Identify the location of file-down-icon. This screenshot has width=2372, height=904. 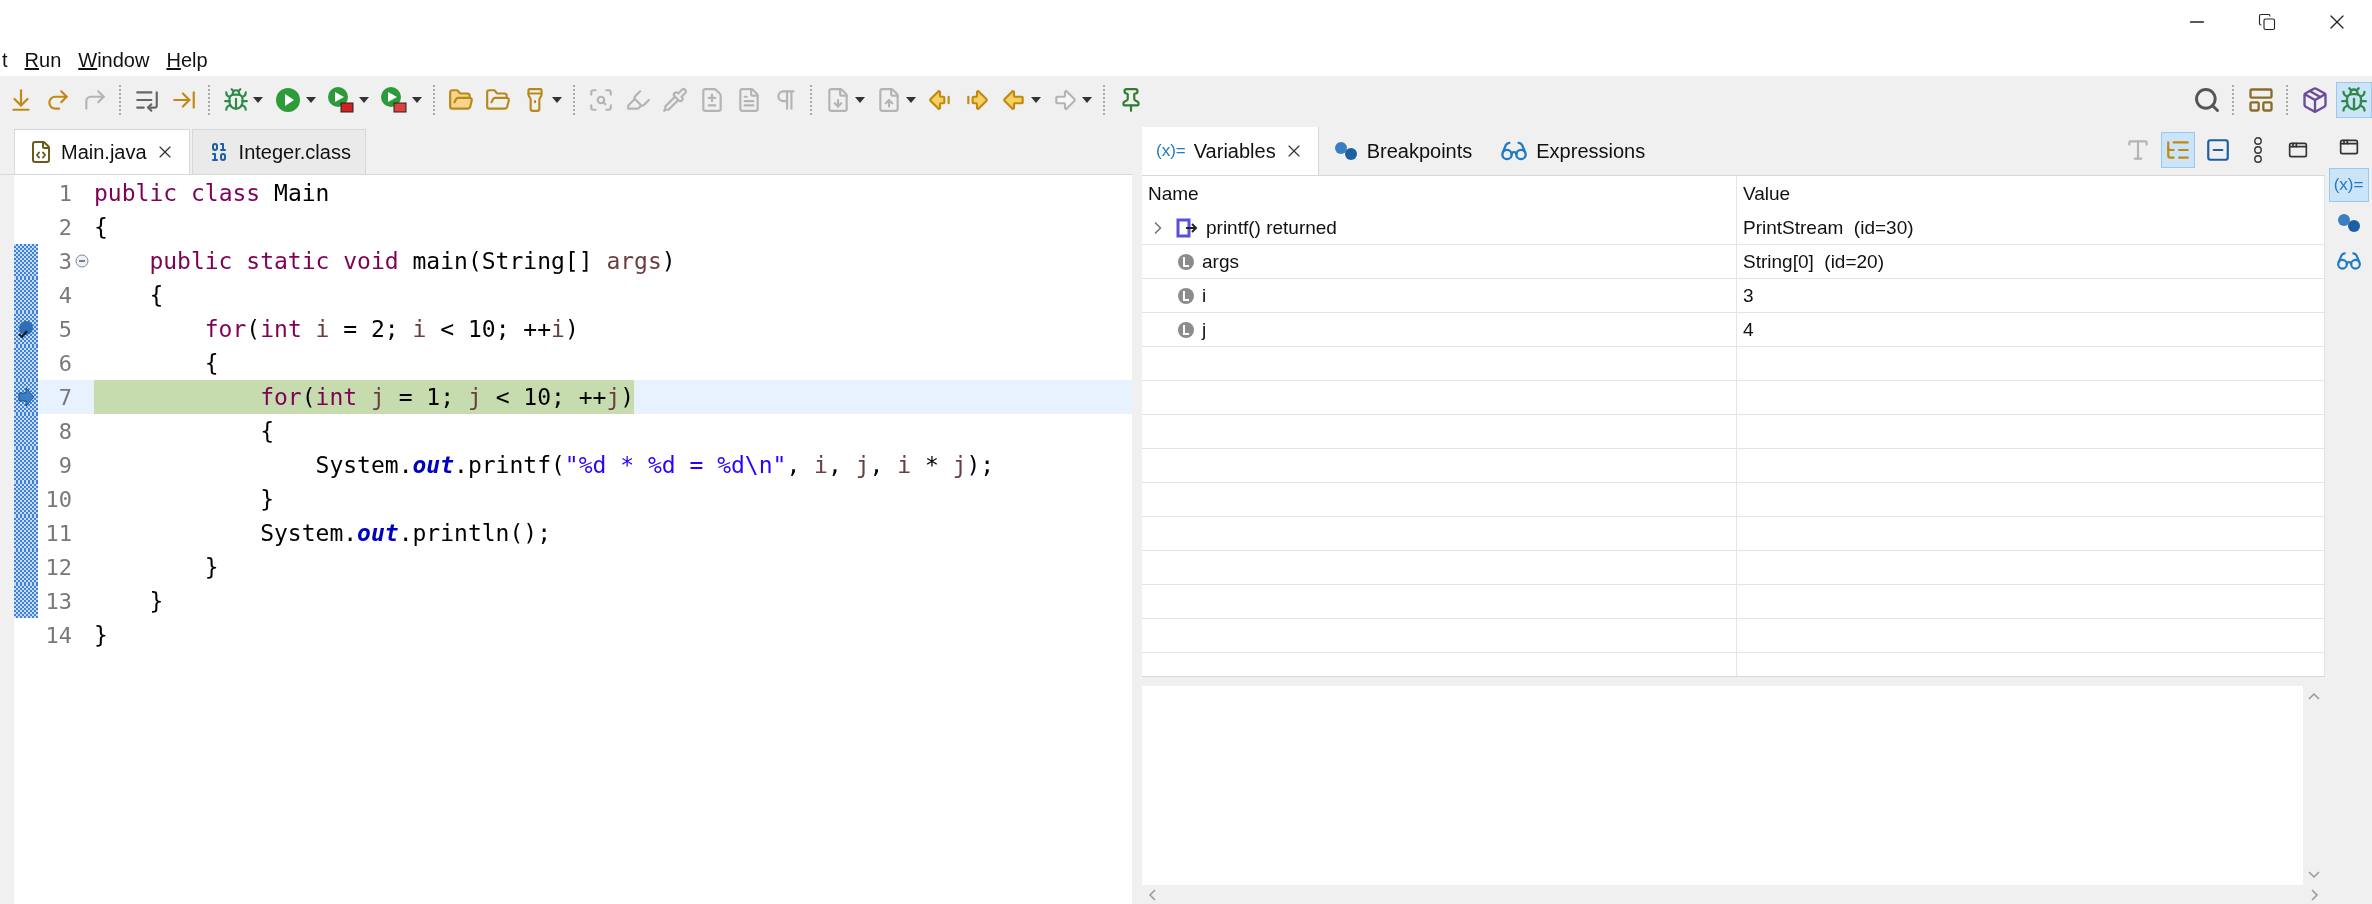
(838, 100).